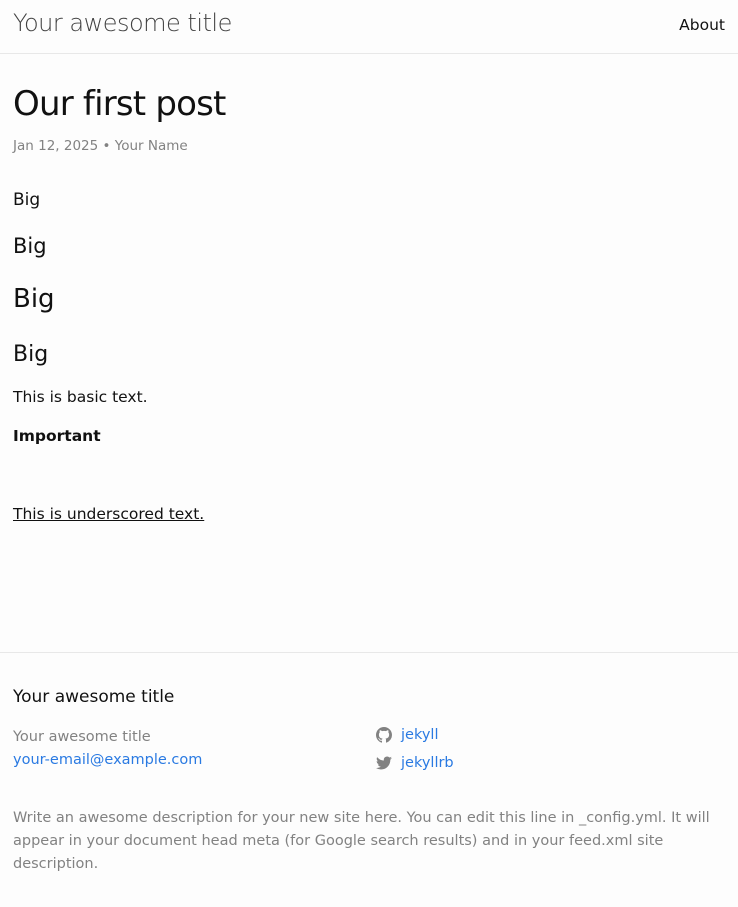 The width and height of the screenshot is (738, 907). Describe the element at coordinates (31, 354) in the screenshot. I see `heading-big-4: Big` at that location.